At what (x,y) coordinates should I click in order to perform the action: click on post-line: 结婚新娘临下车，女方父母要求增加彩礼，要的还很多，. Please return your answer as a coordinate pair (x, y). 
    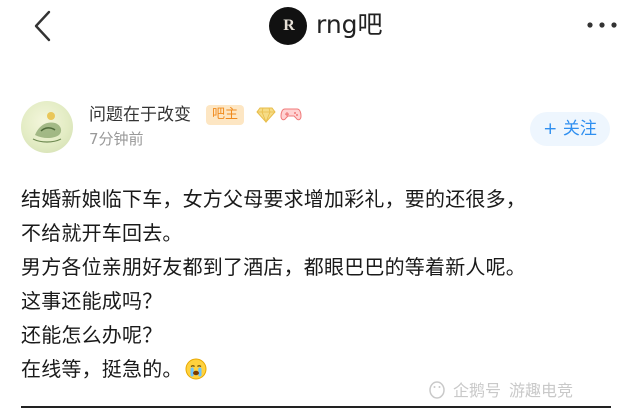
    Looking at the image, I should click on (273, 199).